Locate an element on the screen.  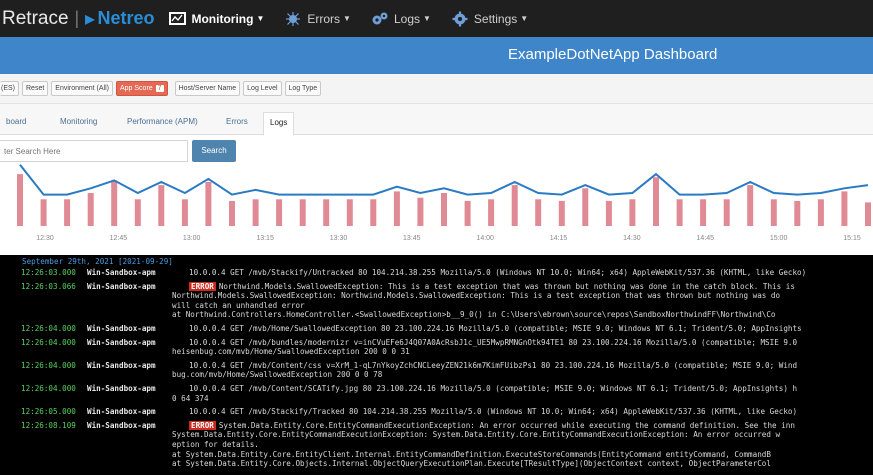
nav-monitoring: Monitoring ▼ is located at coordinates (216, 18).